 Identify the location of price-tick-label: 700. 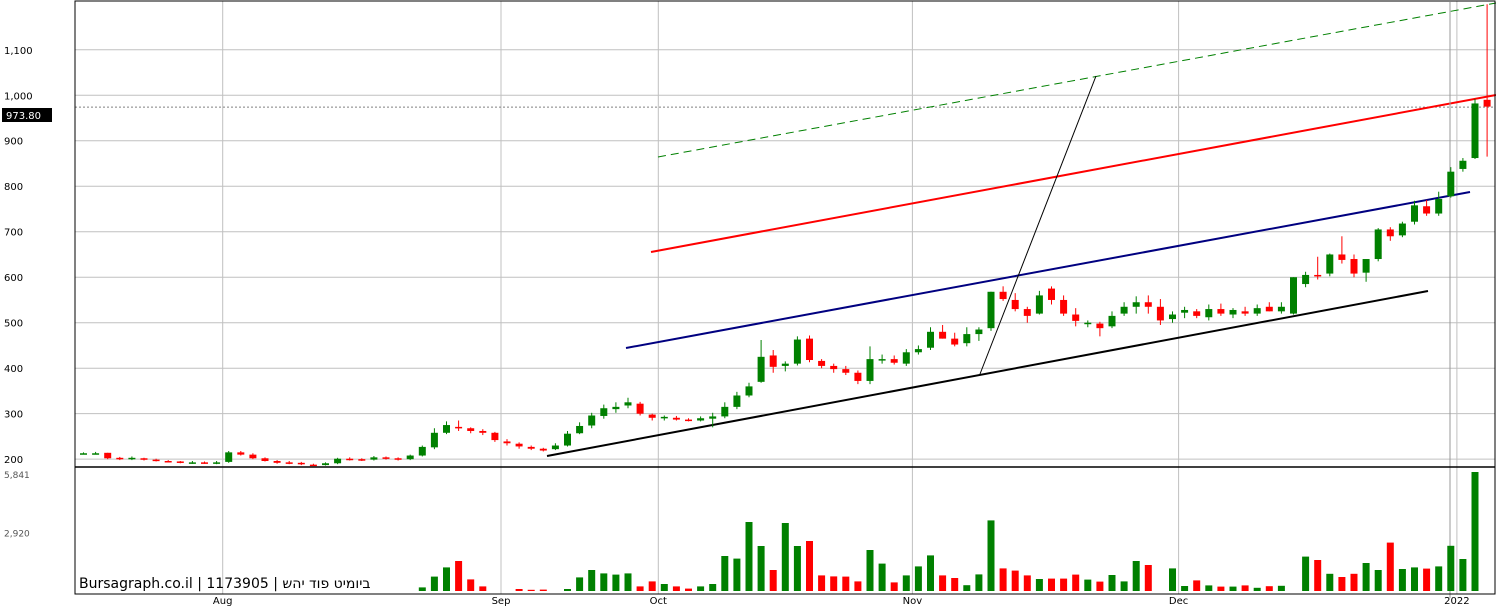
(13, 233).